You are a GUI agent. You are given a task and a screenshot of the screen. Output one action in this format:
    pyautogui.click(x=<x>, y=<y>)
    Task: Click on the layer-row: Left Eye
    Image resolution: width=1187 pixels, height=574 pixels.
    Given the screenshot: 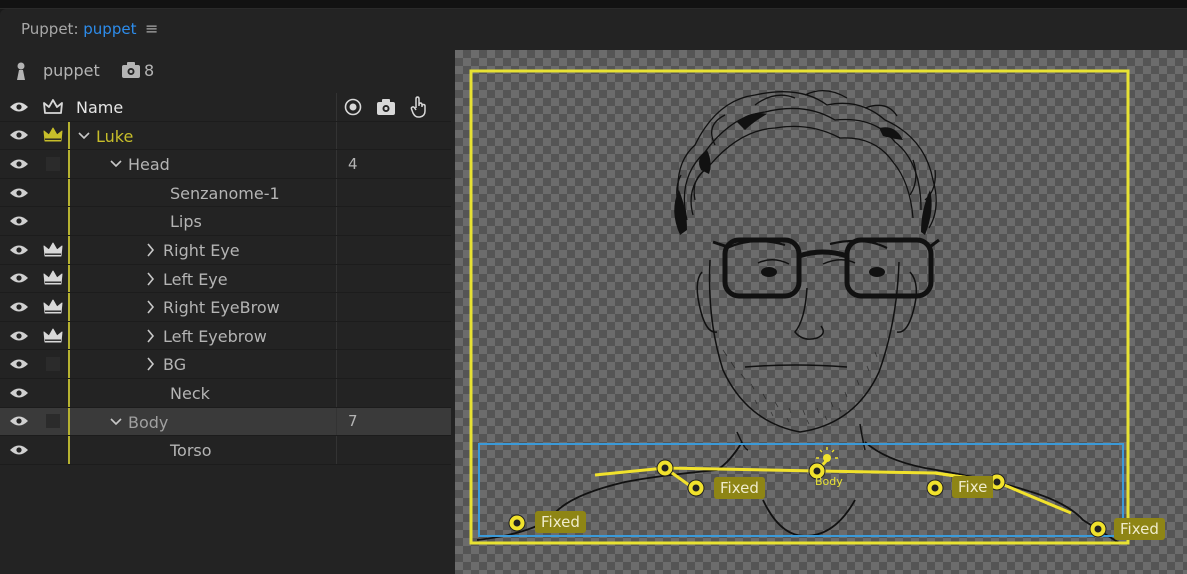 What is the action you would take?
    pyautogui.click(x=225, y=279)
    